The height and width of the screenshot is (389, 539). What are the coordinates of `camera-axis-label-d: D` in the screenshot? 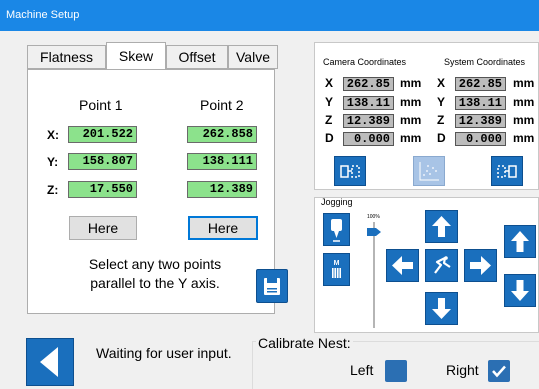 It's located at (329, 138).